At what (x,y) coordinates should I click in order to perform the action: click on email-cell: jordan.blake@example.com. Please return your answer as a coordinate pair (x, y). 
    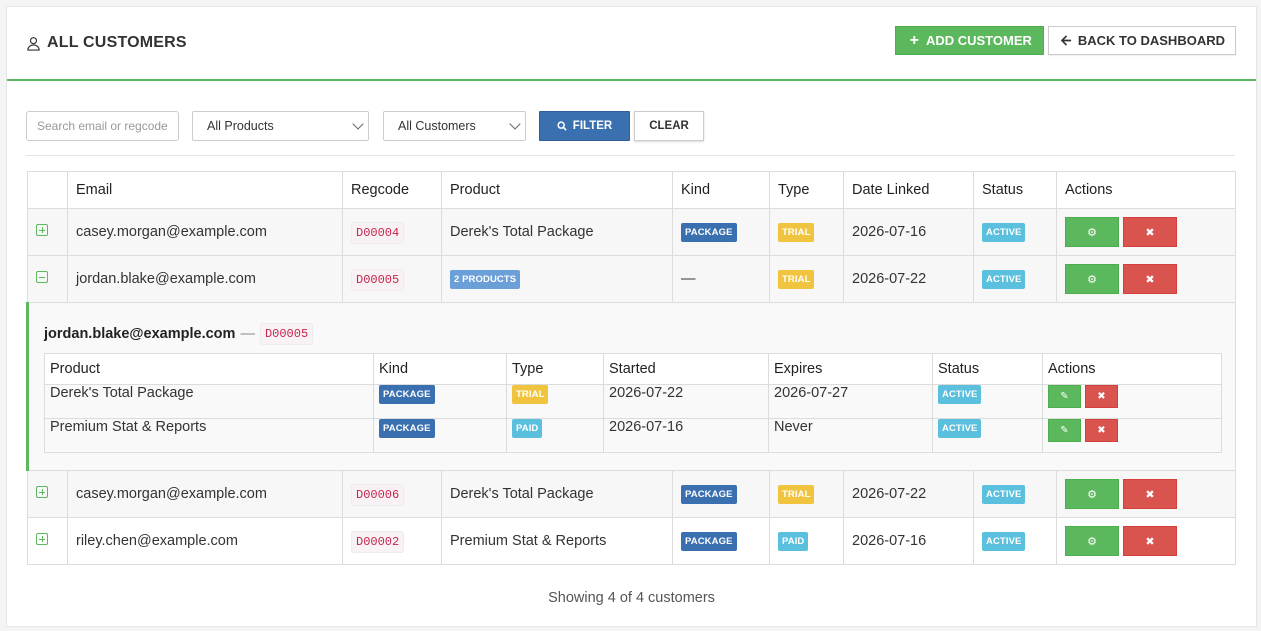
    Looking at the image, I should click on (205, 279).